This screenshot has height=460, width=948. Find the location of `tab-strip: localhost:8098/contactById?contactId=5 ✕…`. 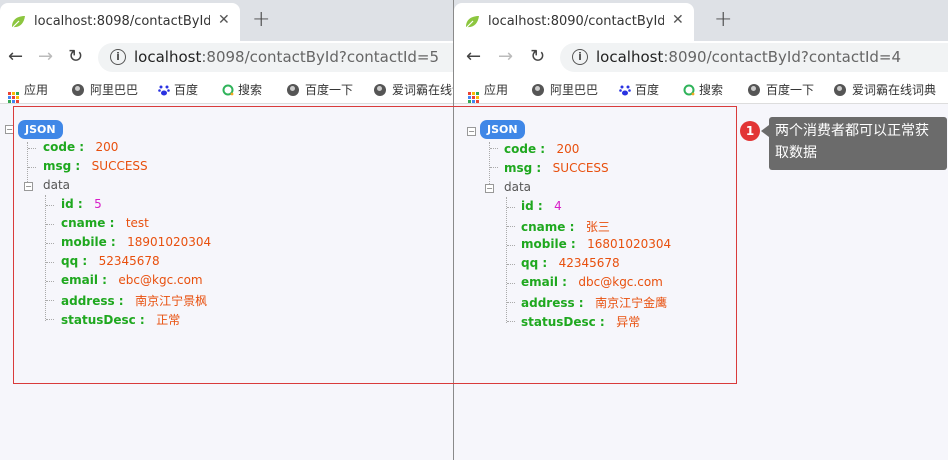

tab-strip: localhost:8098/contactById?contactId=5 ✕… is located at coordinates (226, 20).